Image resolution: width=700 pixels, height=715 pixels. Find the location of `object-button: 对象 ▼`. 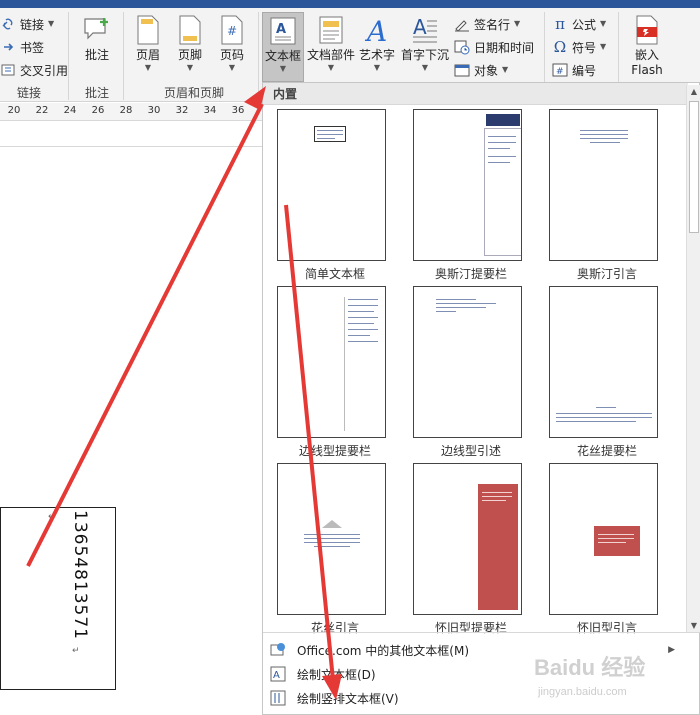

object-button: 对象 ▼ is located at coordinates (481, 70).